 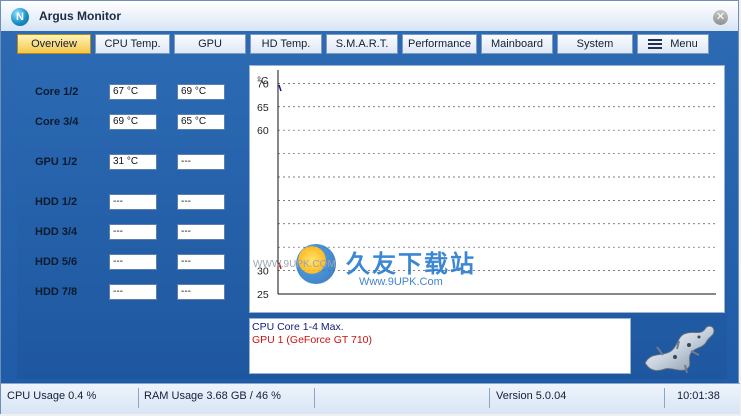 I want to click on tab-cpu-temp: CPU Temp., so click(x=132, y=44).